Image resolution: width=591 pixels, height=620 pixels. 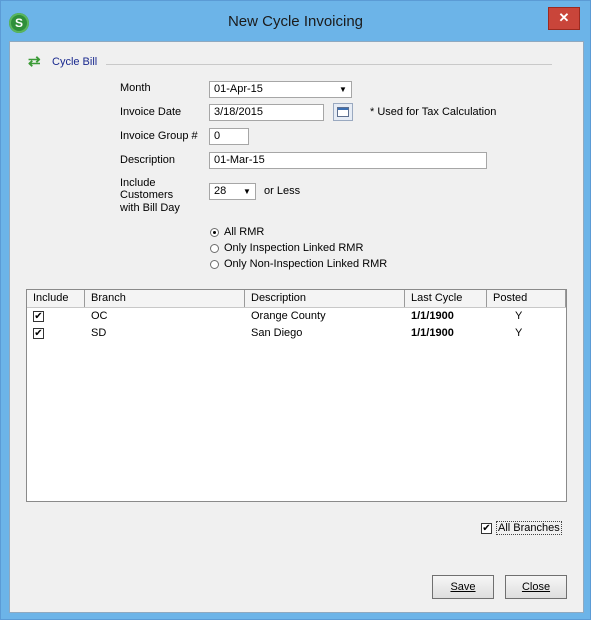 I want to click on radio-label: Only Inspection Linked RMR, so click(x=294, y=248).